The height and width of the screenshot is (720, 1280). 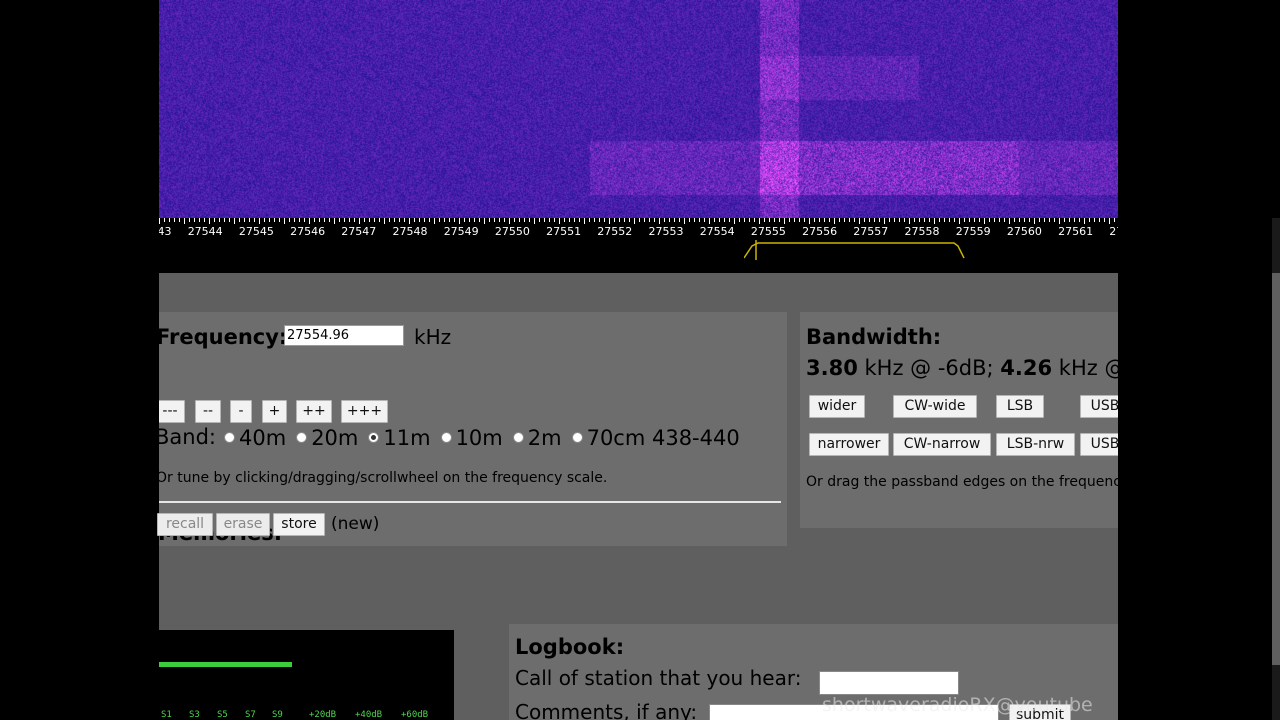 What do you see at coordinates (1099, 406) in the screenshot?
I see `usb-button: USB` at bounding box center [1099, 406].